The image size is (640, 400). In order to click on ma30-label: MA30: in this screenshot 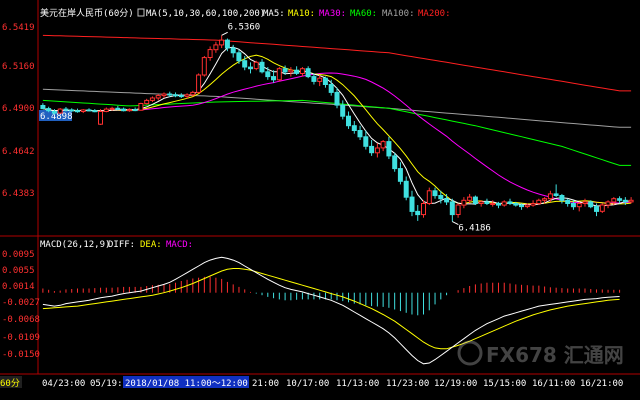, I will do `click(332, 14)`.